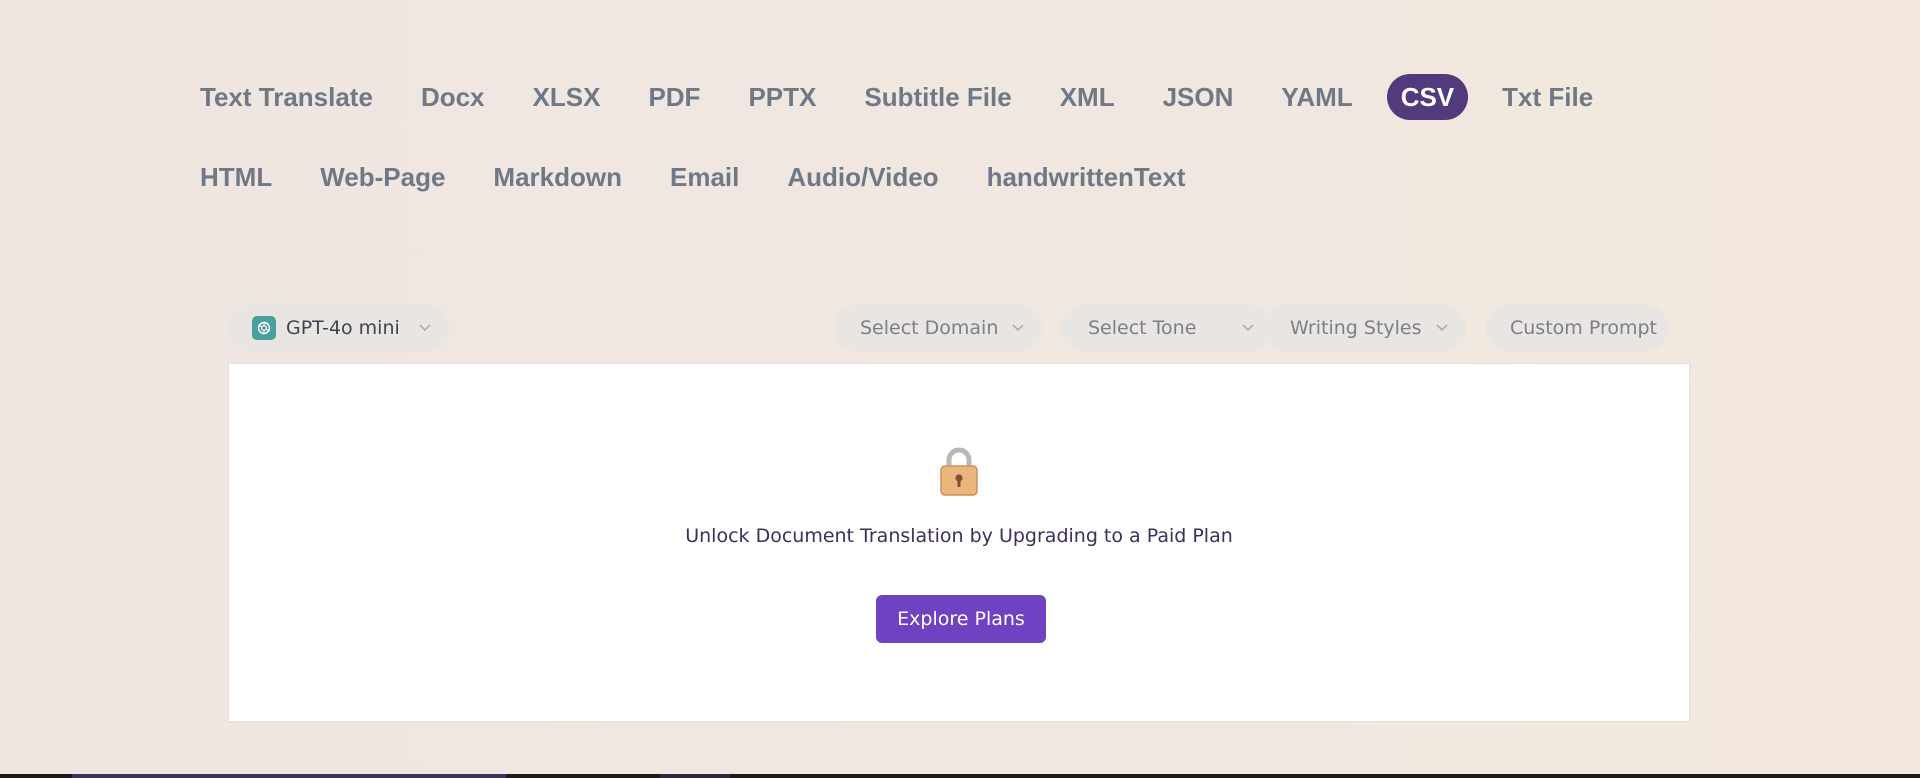 This screenshot has height=778, width=1920. Describe the element at coordinates (382, 177) in the screenshot. I see `tab-web-page: Web-Page` at that location.